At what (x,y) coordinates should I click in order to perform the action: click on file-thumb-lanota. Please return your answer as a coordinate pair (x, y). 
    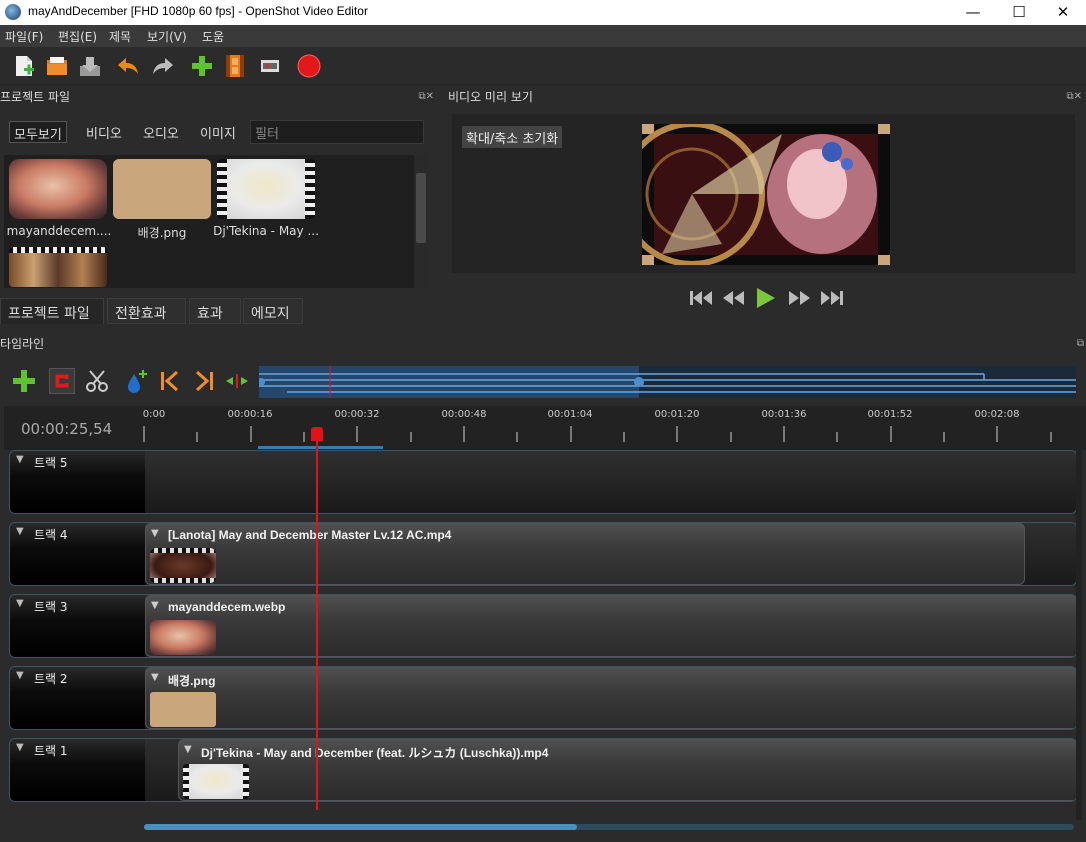
    Looking at the image, I should click on (58, 267).